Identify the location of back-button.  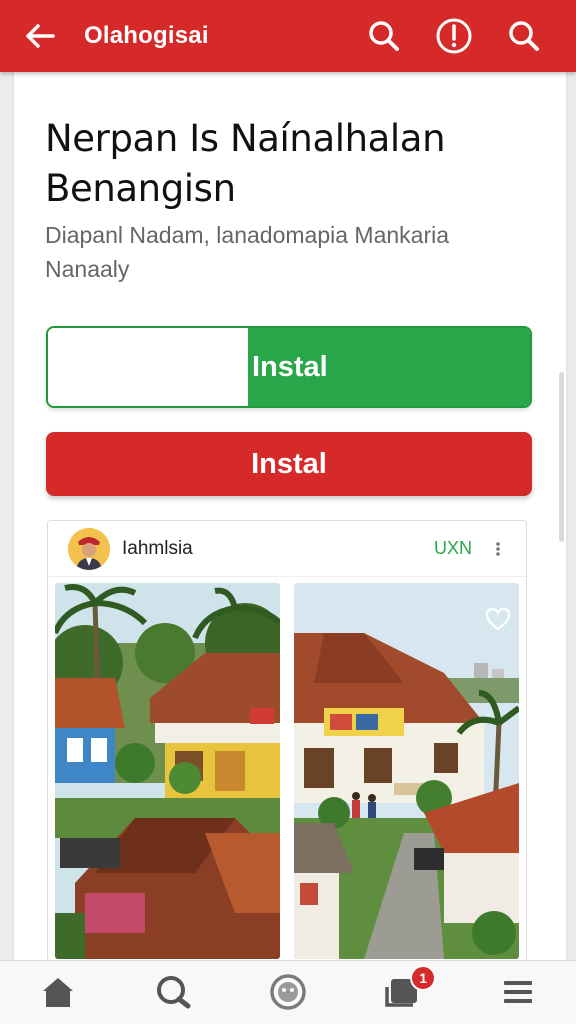
(40, 36).